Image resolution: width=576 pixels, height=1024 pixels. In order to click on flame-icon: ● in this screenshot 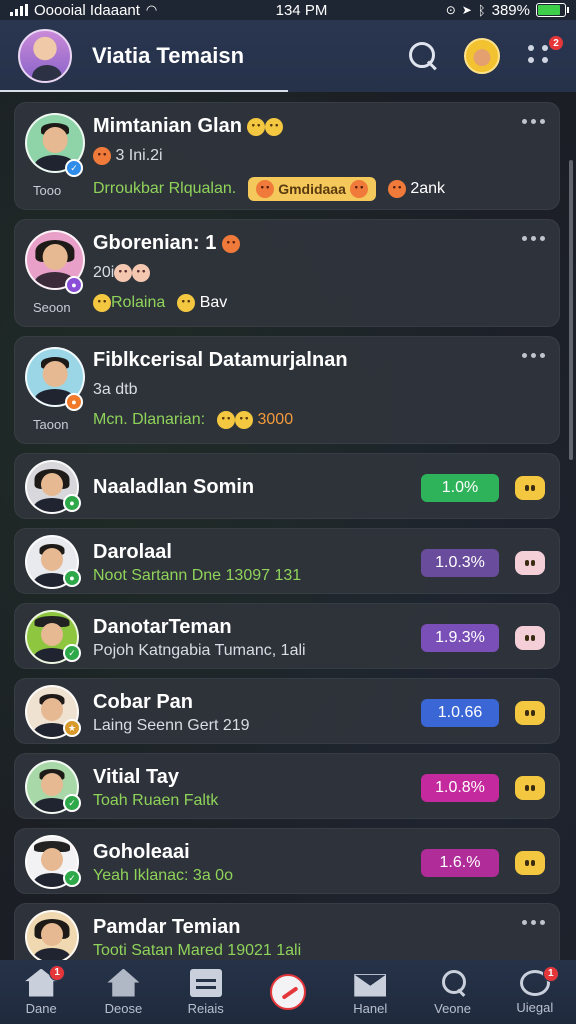, I will do `click(74, 402)`.